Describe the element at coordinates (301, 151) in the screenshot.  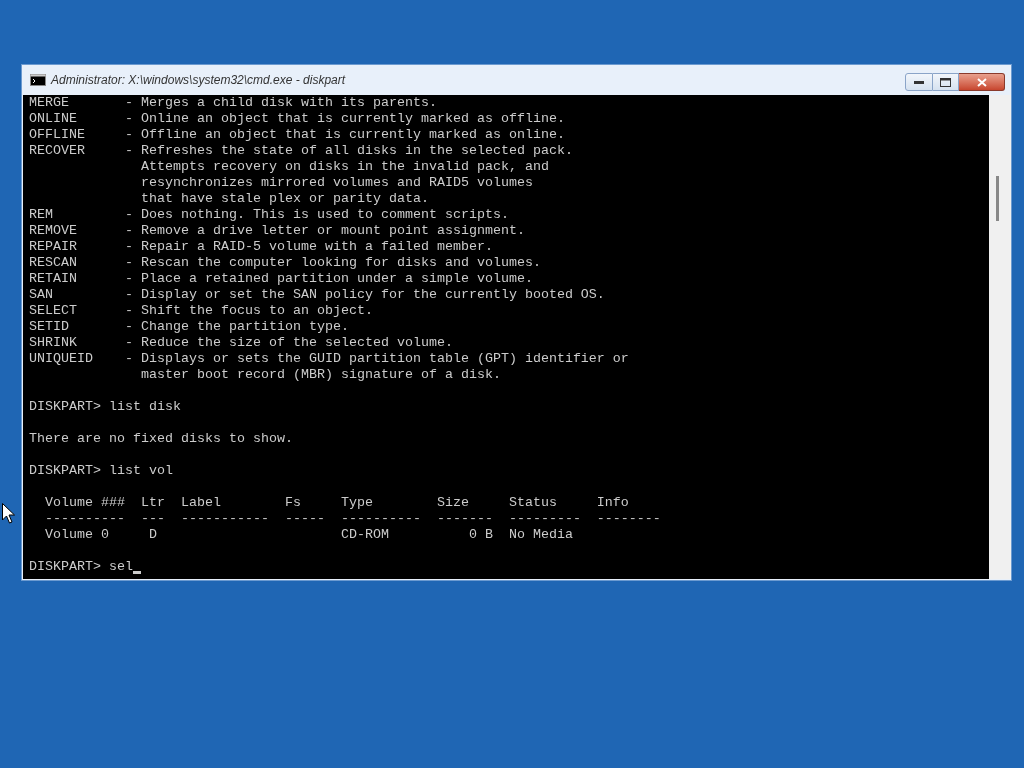
I see `console-line: RECOVER - Refreshes the state of all disks in the selected pack.` at that location.